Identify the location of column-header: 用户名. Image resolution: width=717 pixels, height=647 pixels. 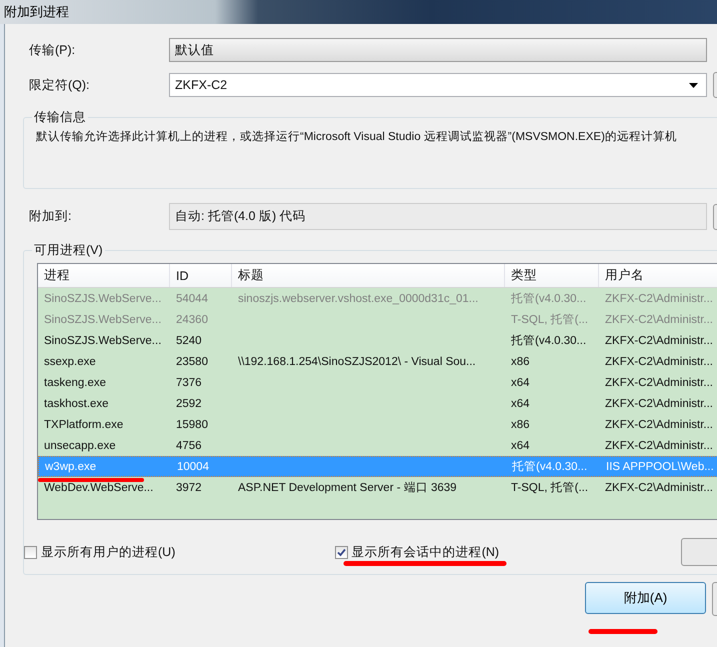
(658, 275).